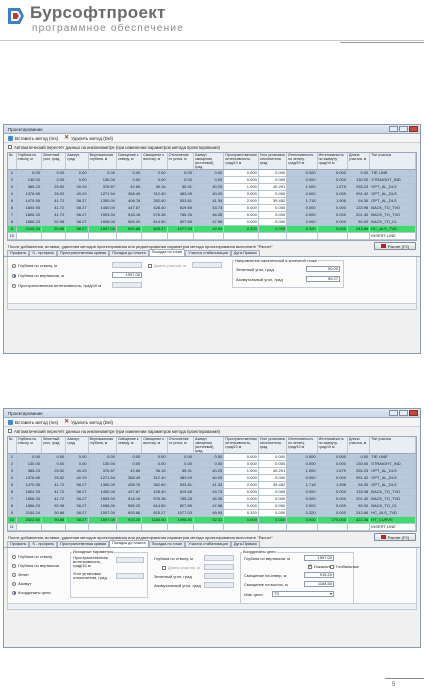 The height and width of the screenshot is (696, 424). I want to click on radio-zenith: Зенит, so click(20, 574).